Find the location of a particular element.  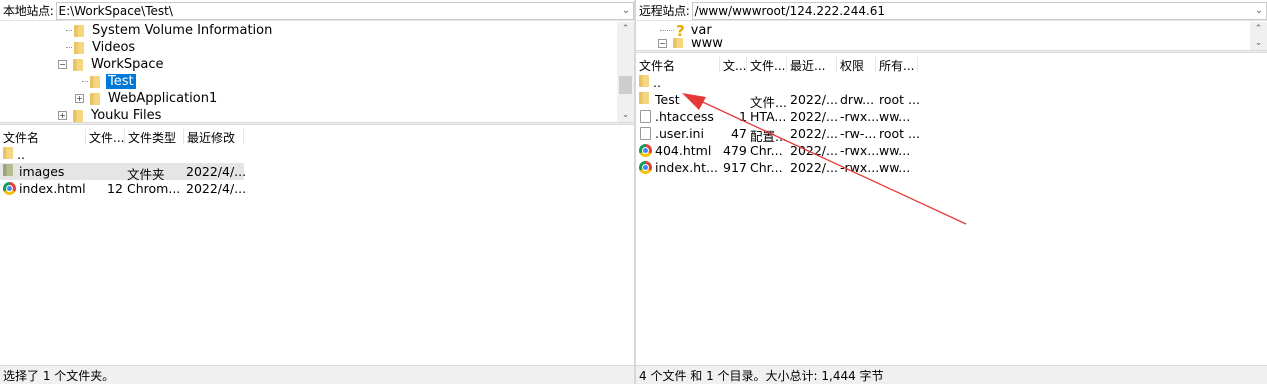

scroll-thumb is located at coordinates (625, 85).